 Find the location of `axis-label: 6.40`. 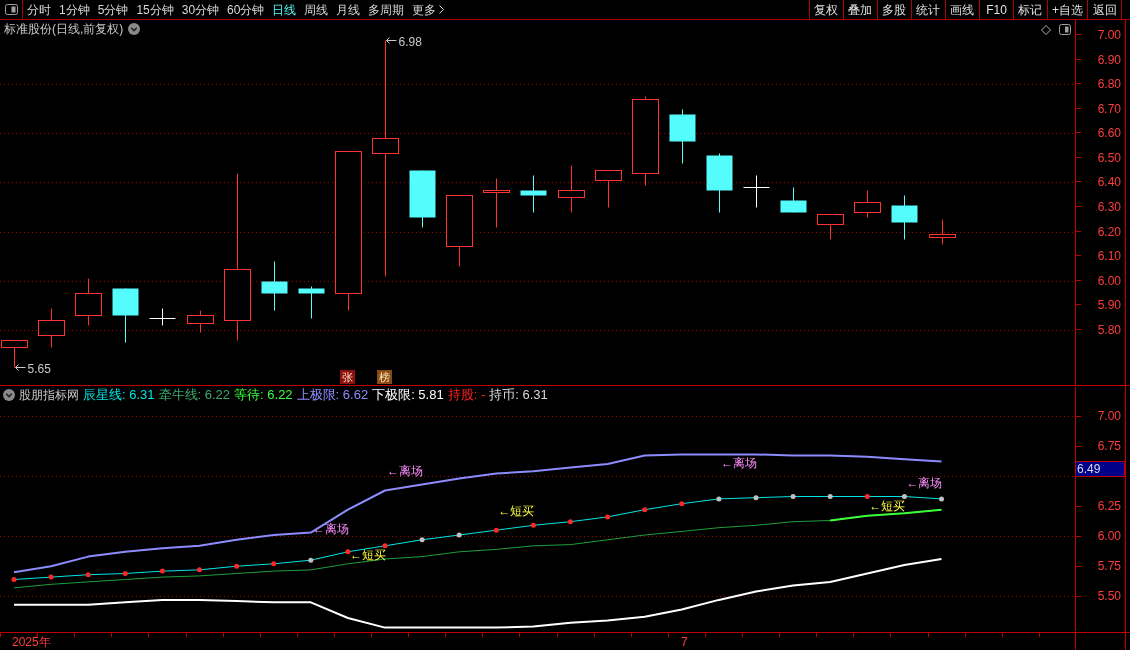

axis-label: 6.40 is located at coordinates (1109, 182).